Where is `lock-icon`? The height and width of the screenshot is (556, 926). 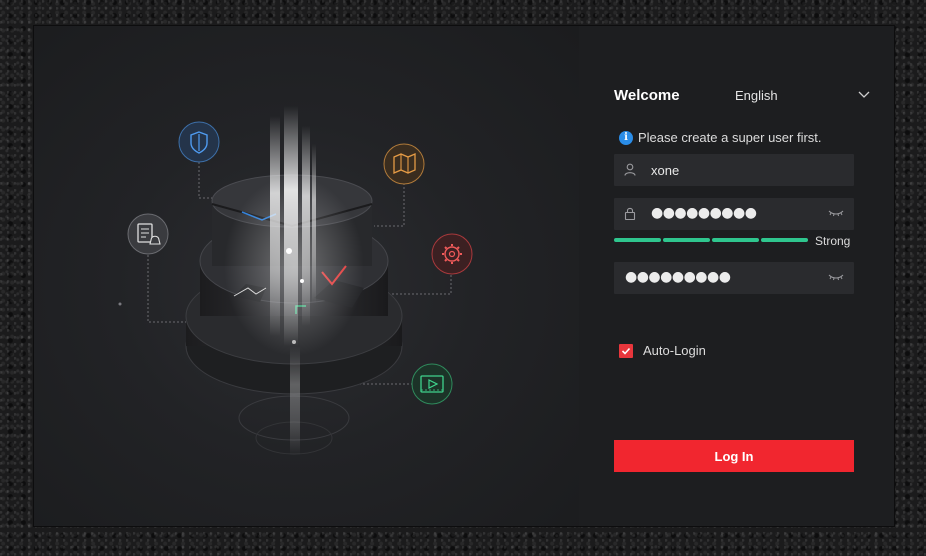 lock-icon is located at coordinates (630, 213).